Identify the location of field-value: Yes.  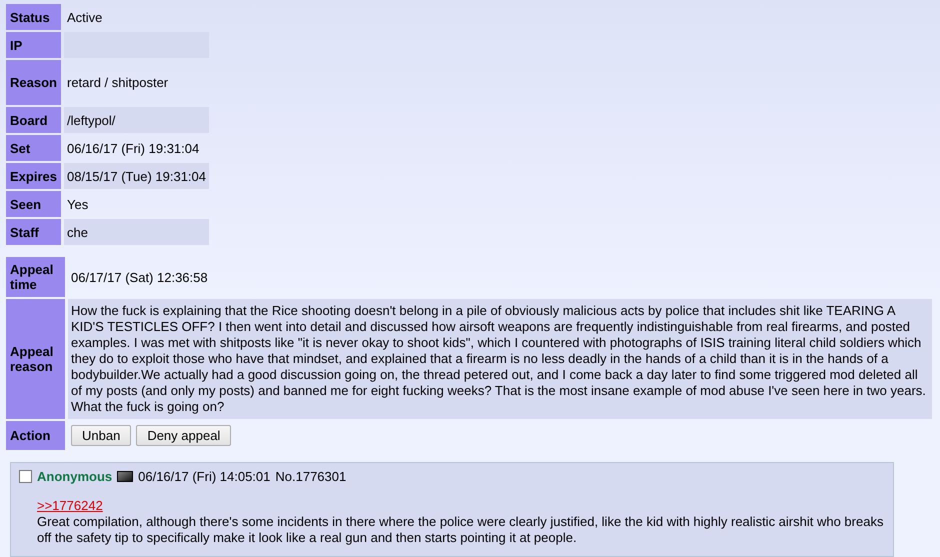
(78, 205).